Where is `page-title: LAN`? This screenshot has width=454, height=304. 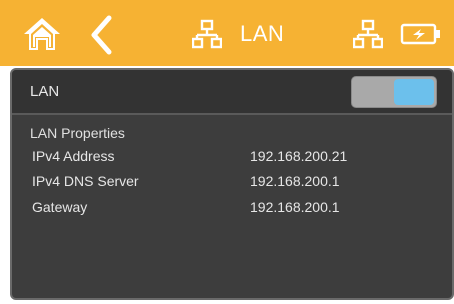 page-title: LAN is located at coordinates (262, 33).